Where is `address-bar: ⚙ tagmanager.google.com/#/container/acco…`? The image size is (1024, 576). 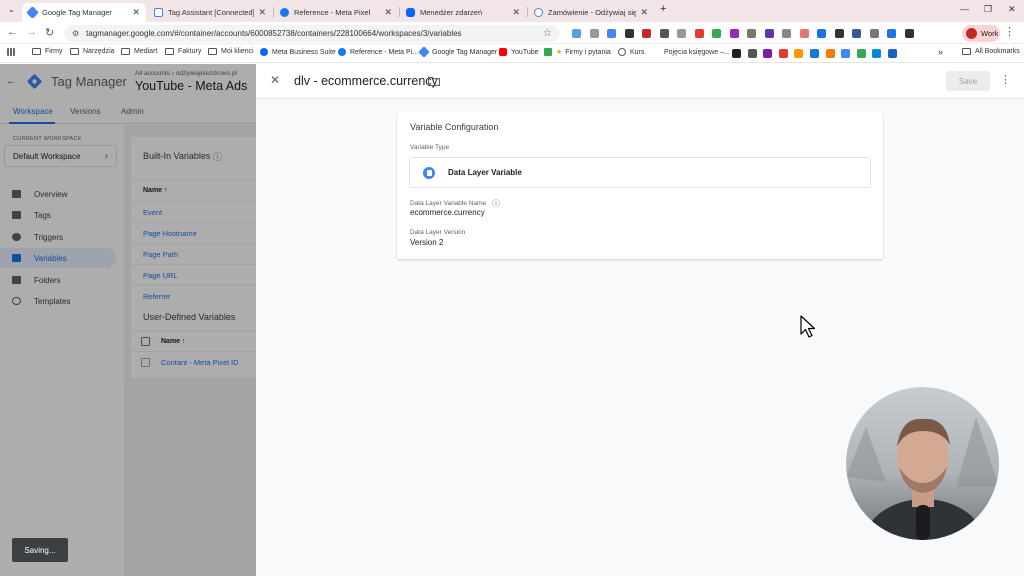 address-bar: ⚙ tagmanager.google.com/#/container/acco… is located at coordinates (312, 33).